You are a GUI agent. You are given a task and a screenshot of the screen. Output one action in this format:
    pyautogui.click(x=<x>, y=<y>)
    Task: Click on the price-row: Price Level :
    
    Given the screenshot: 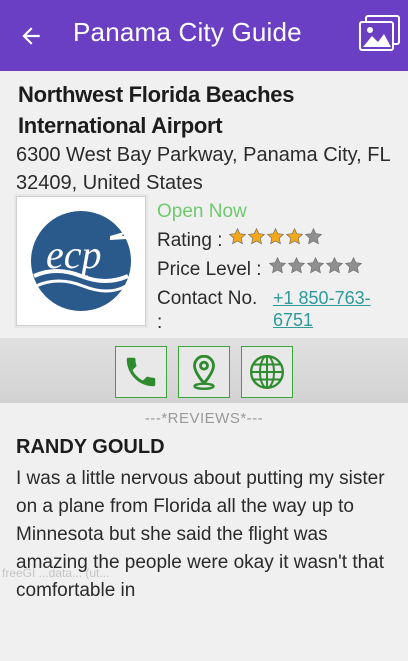 What is the action you would take?
    pyautogui.click(x=279, y=269)
    